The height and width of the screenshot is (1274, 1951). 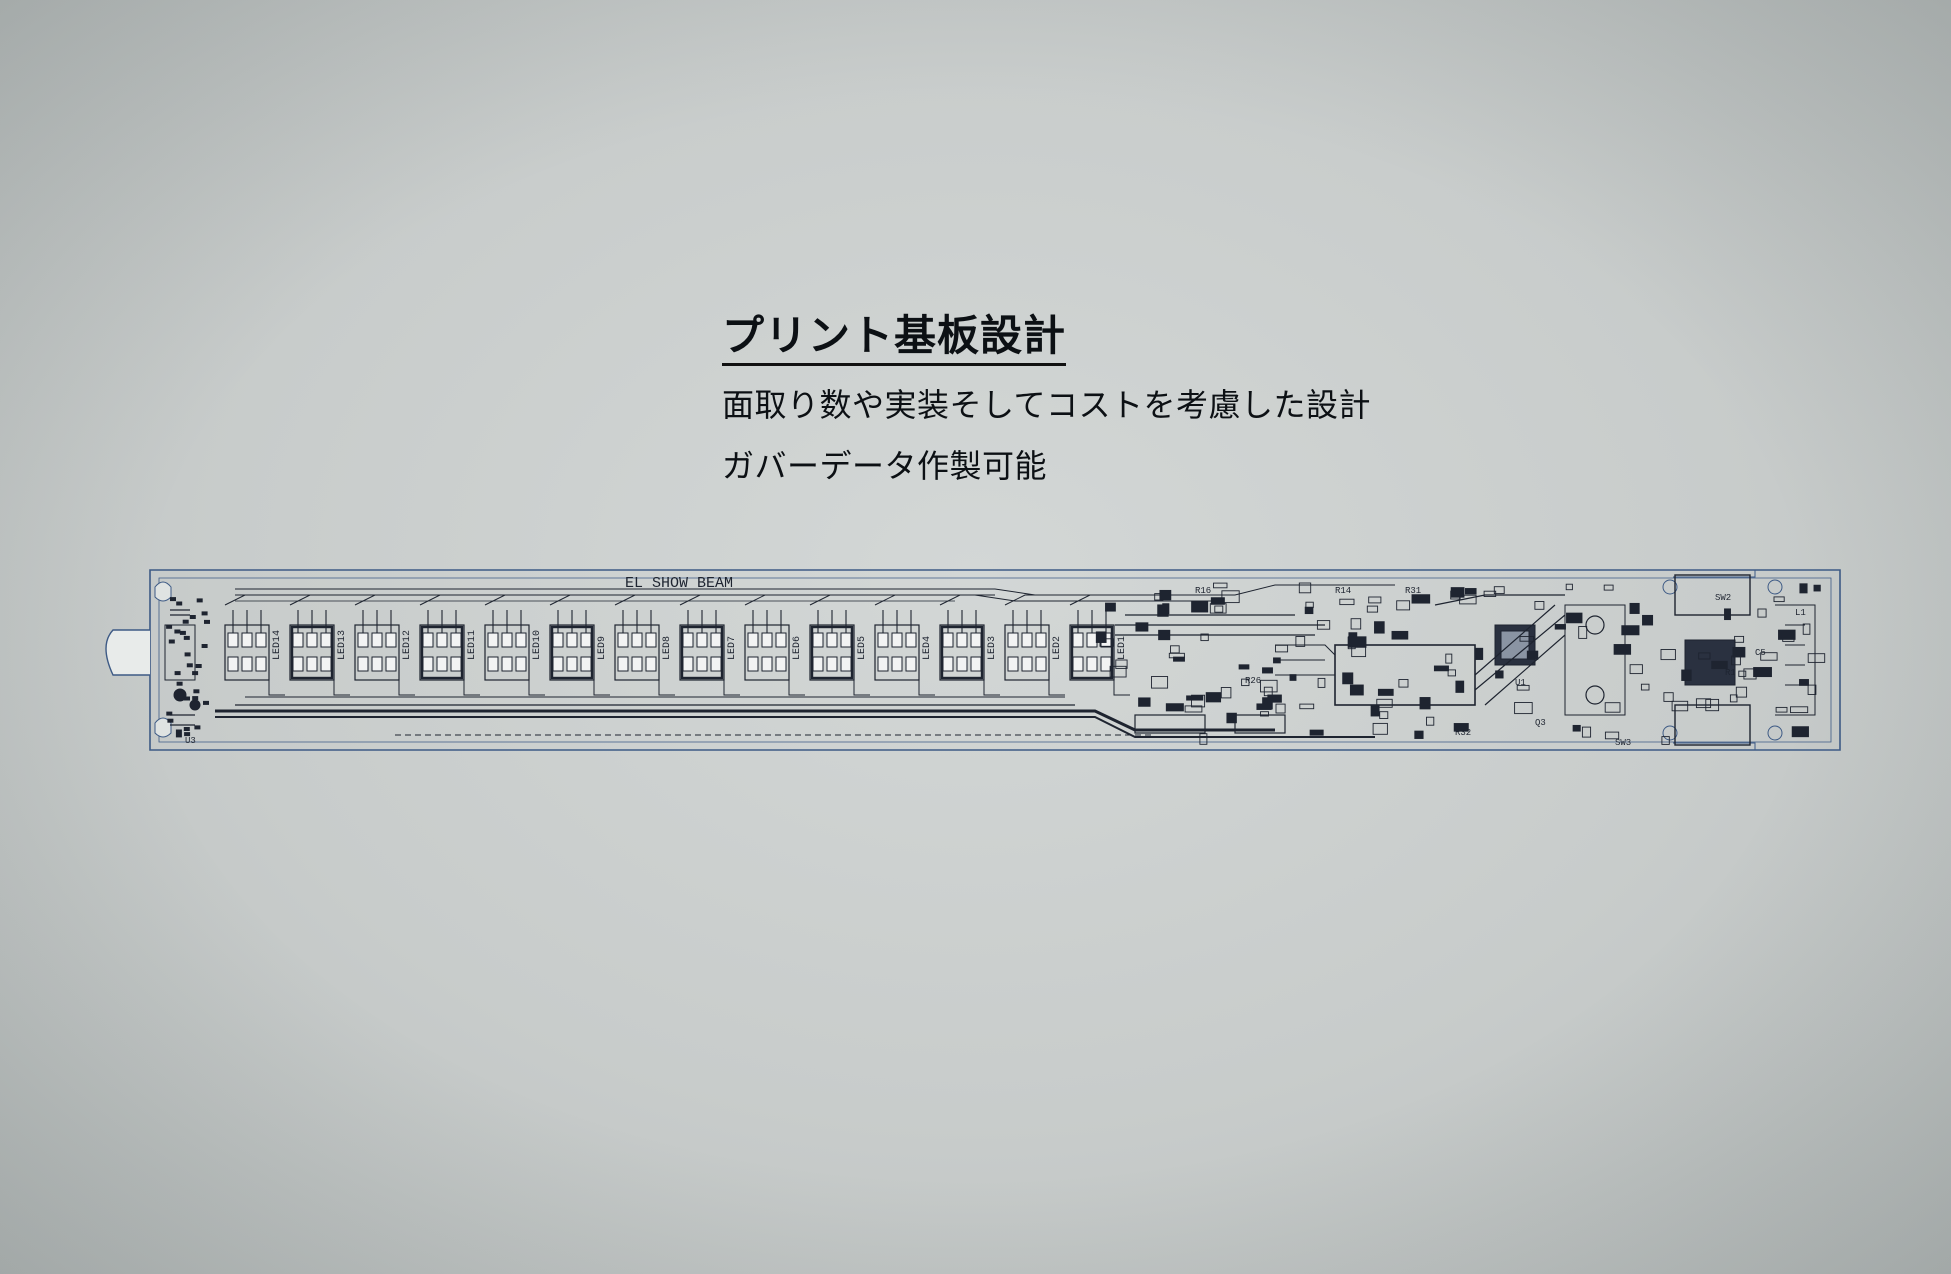 I want to click on description-line-2: ガバーデータ作製可能, so click(x=885, y=466).